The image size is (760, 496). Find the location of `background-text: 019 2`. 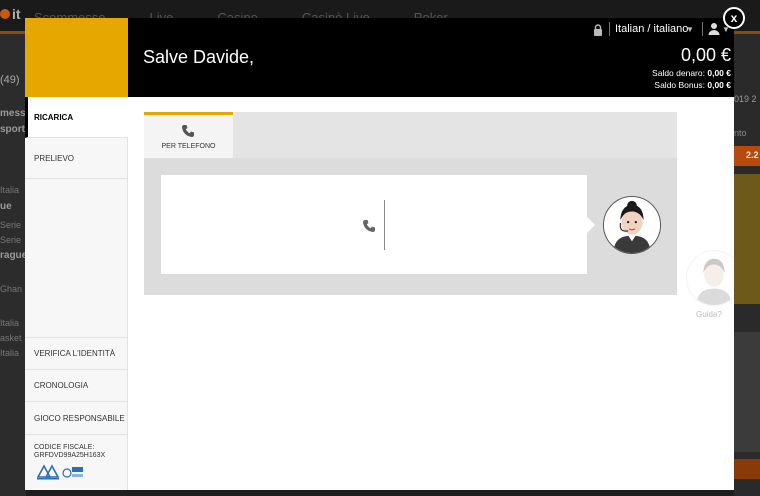

background-text: 019 2 is located at coordinates (745, 99).